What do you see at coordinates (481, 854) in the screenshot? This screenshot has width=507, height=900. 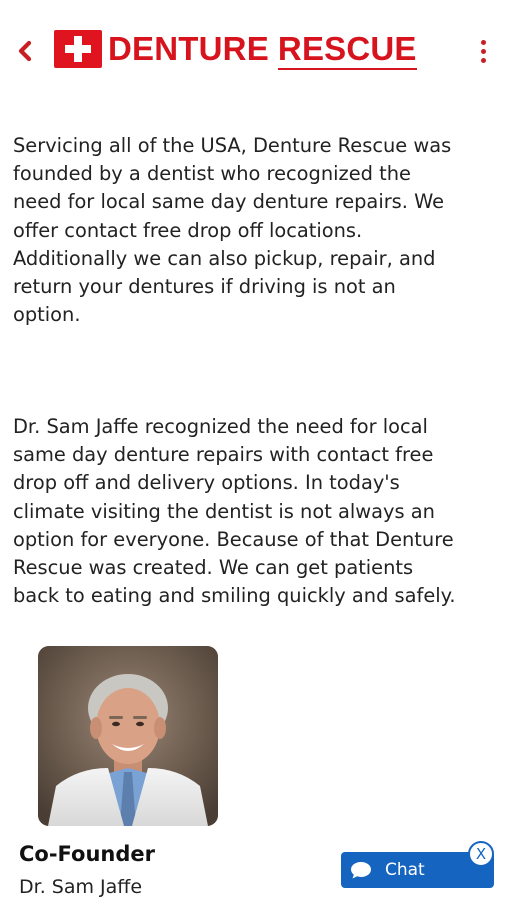 I see `chat-close-button: X` at bounding box center [481, 854].